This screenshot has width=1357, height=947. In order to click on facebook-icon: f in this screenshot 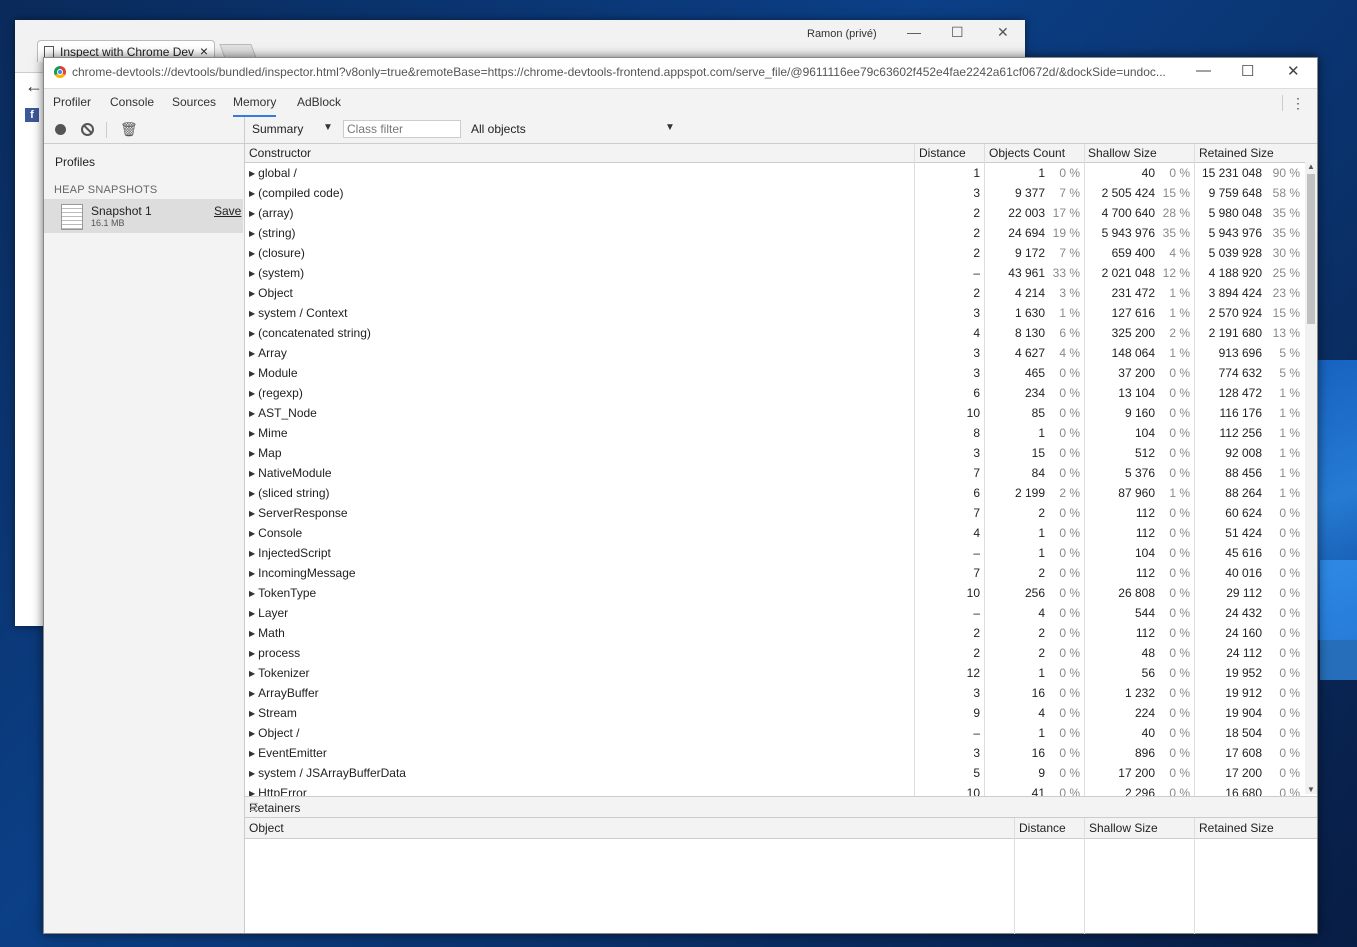, I will do `click(32, 115)`.